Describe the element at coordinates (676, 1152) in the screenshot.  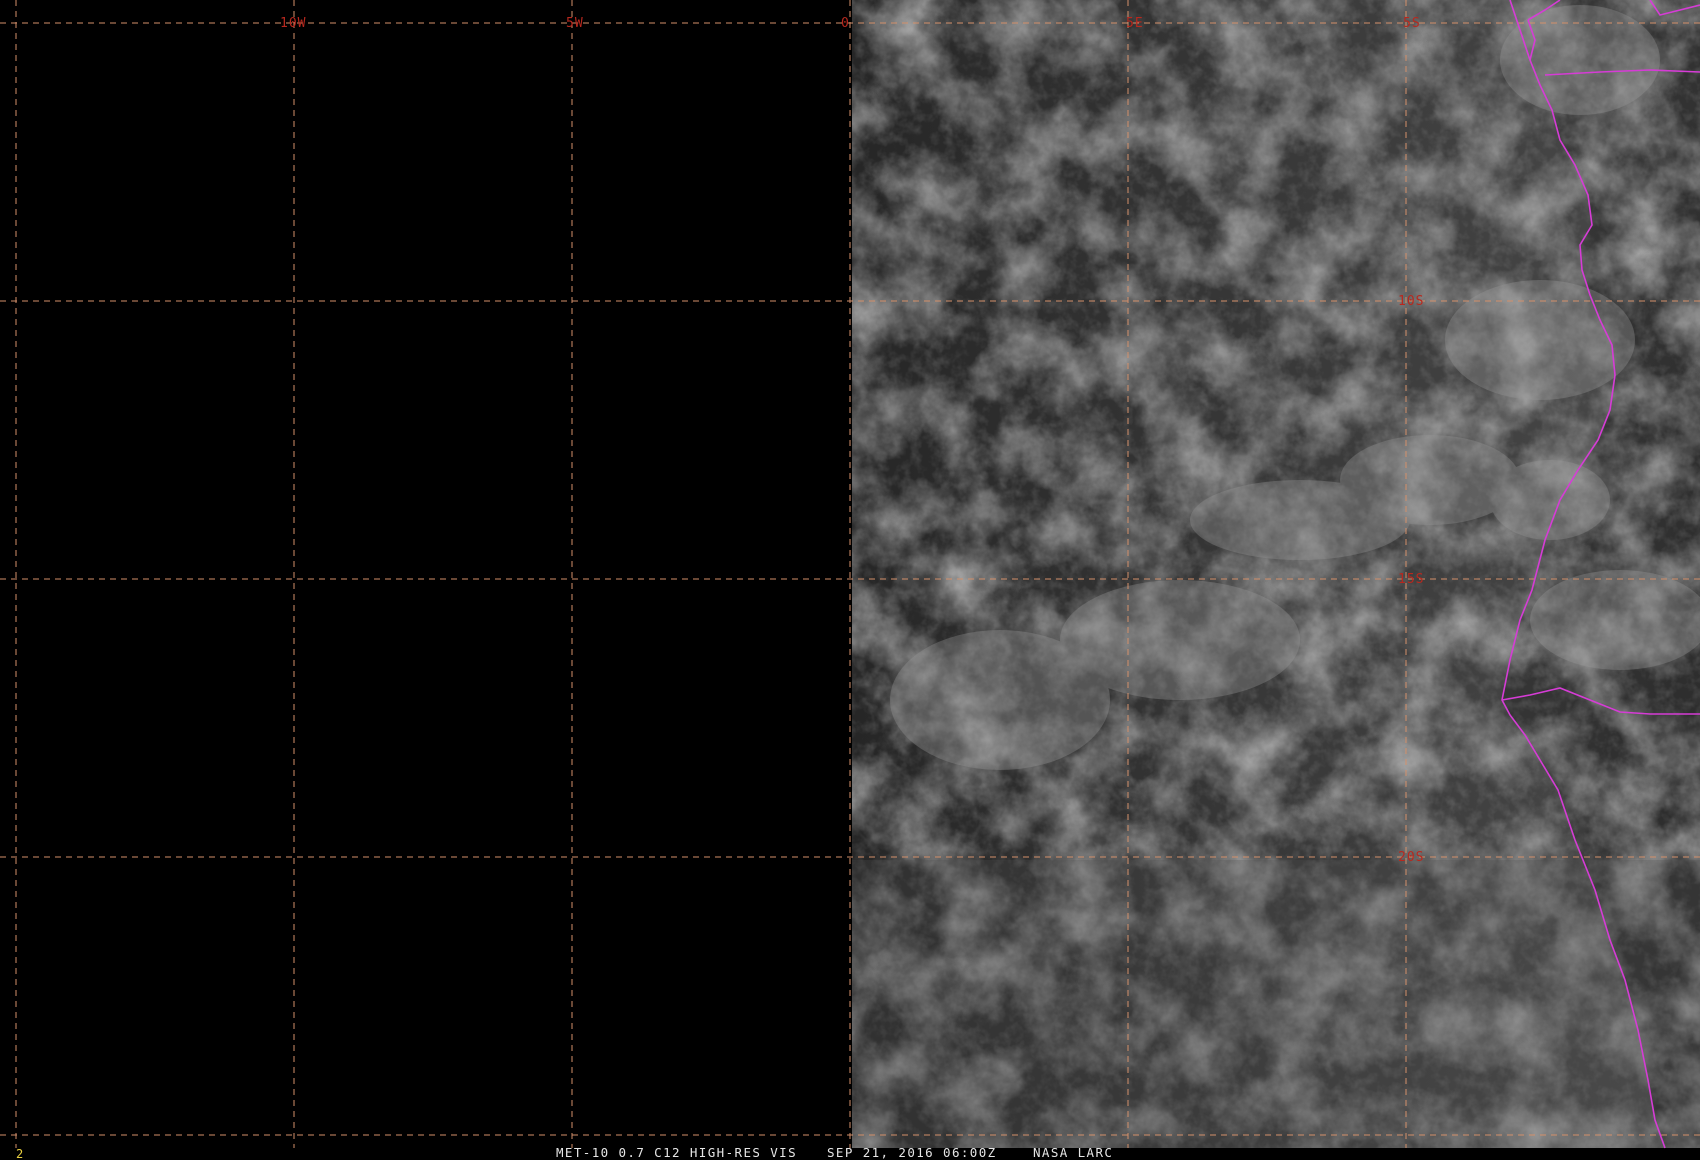
I see `product-name: MET-10 0.7 C12 HIGH-RES VIS` at that location.